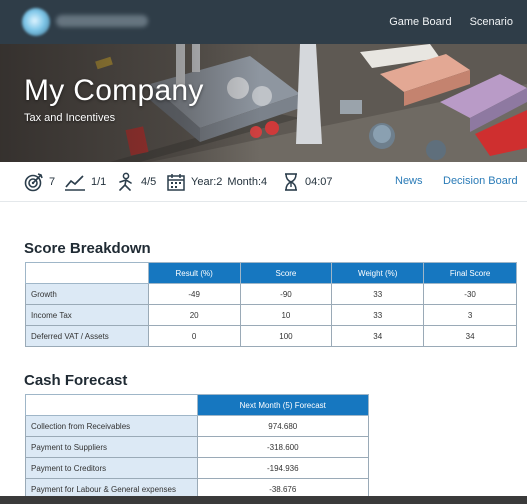 The width and height of the screenshot is (527, 504). What do you see at coordinates (470, 273) in the screenshot?
I see `table-header-cell: Final Score` at bounding box center [470, 273].